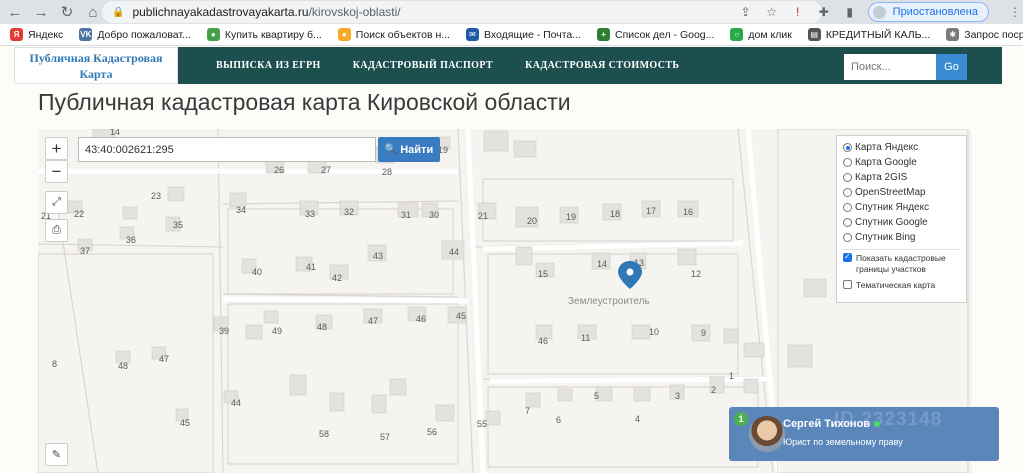 Image resolution: width=1023 pixels, height=473 pixels. What do you see at coordinates (527, 411) in the screenshot?
I see `house-number-label: 7` at bounding box center [527, 411].